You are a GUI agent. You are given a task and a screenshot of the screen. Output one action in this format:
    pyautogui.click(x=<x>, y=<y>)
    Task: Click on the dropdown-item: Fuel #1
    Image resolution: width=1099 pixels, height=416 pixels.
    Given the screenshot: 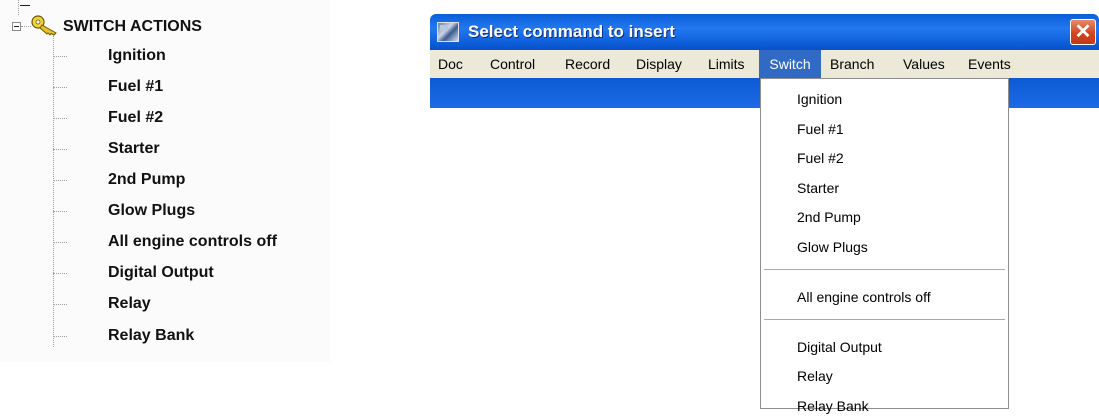 What is the action you would take?
    pyautogui.click(x=820, y=129)
    